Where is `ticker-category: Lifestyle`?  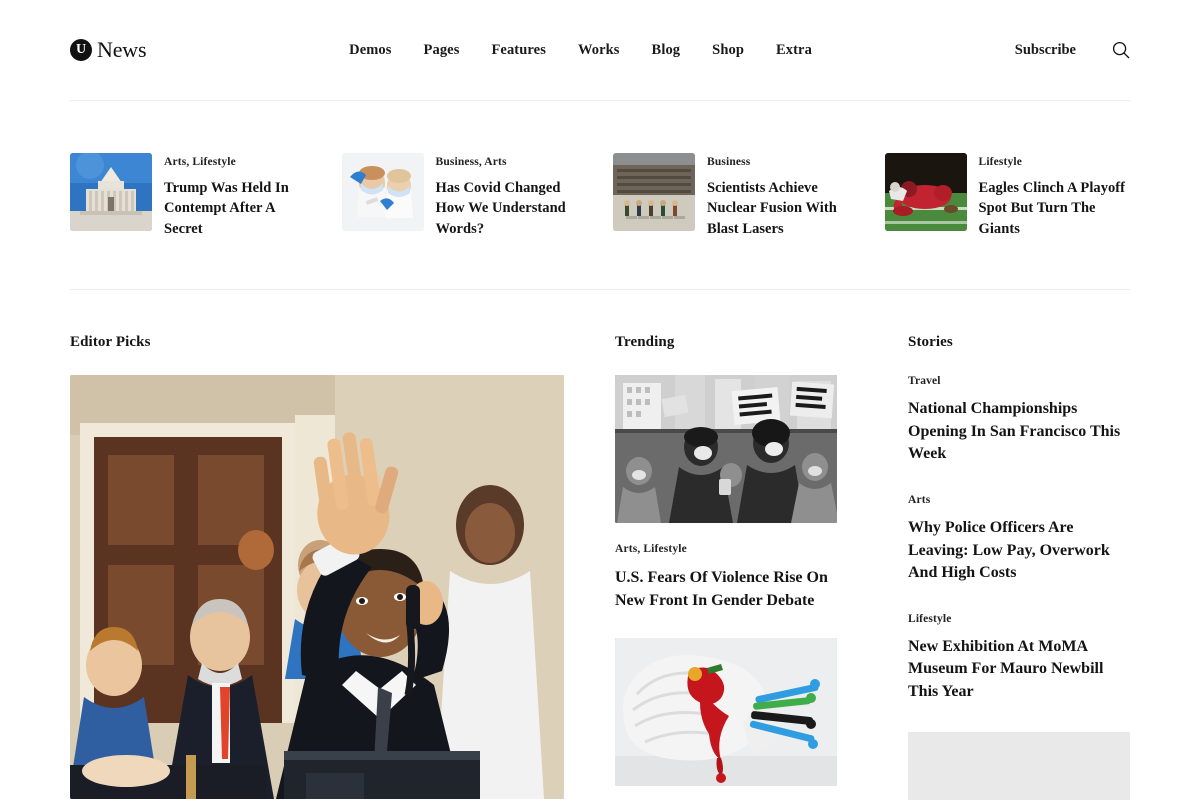
ticker-category: Lifestyle is located at coordinates (1055, 162).